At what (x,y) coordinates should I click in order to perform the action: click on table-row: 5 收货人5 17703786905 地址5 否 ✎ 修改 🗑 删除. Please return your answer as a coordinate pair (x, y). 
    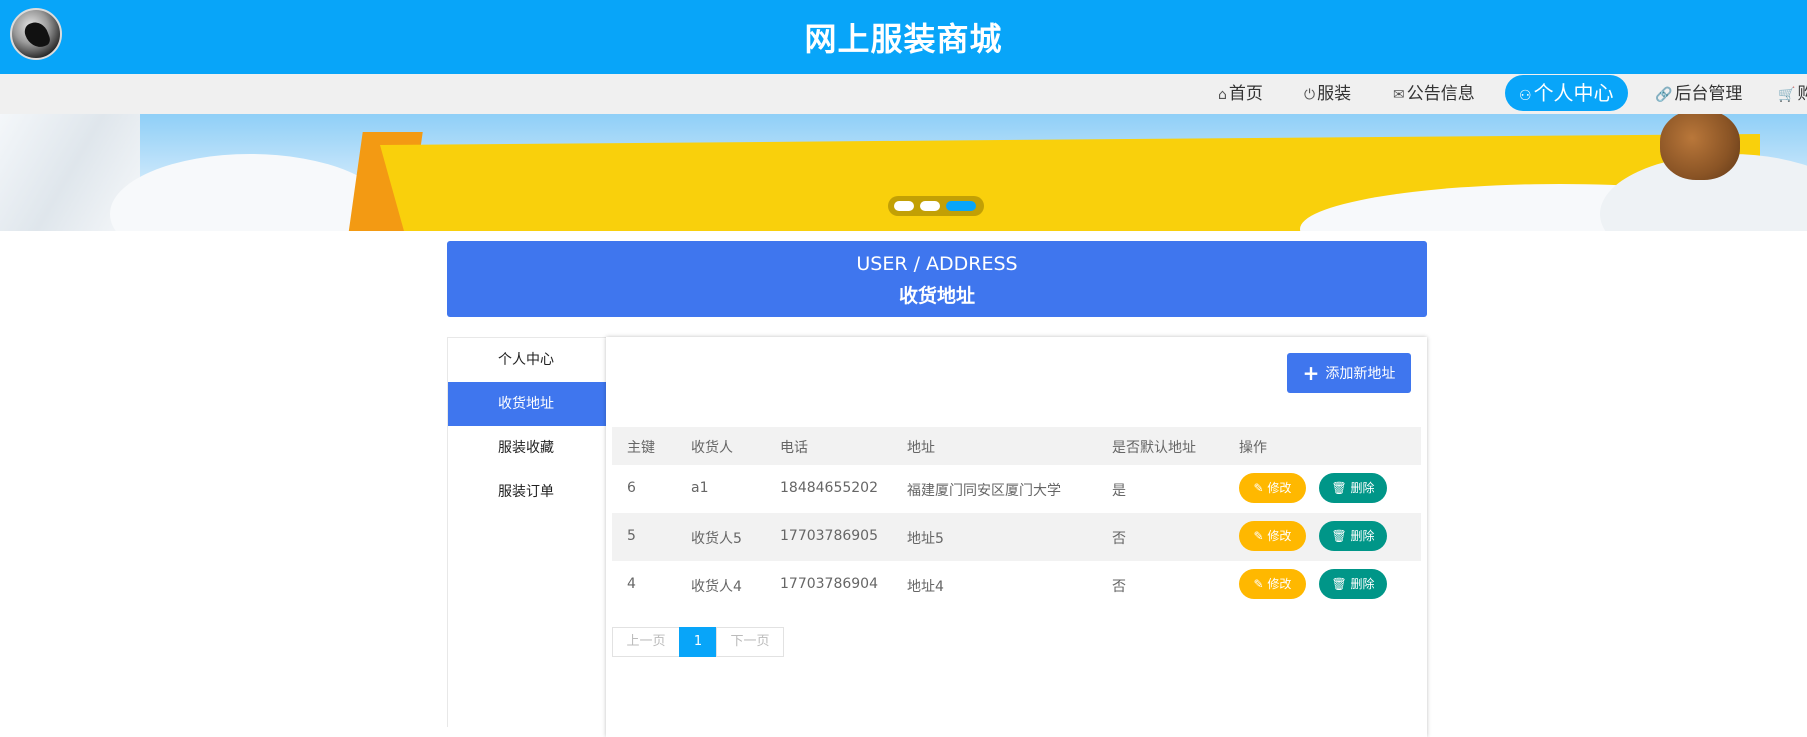
    Looking at the image, I should click on (1016, 537).